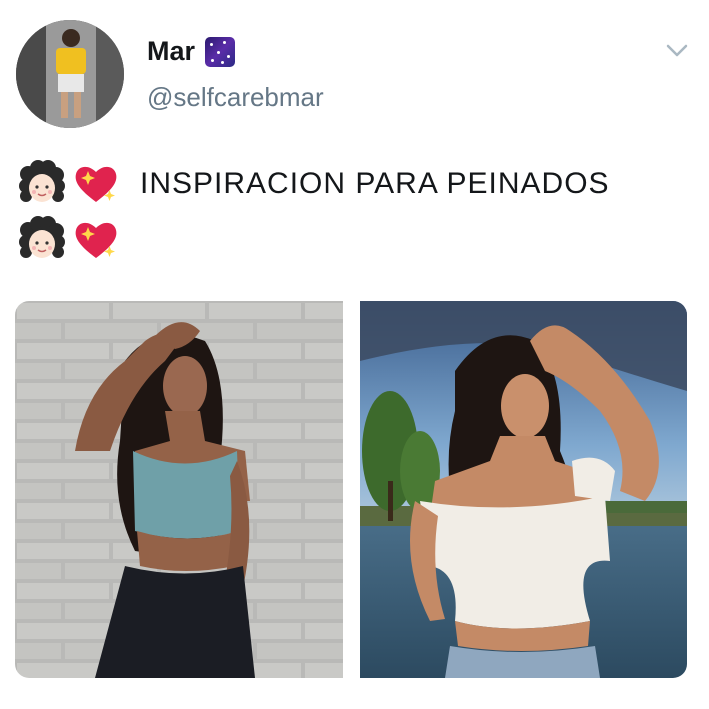 This screenshot has height=709, width=709. Describe the element at coordinates (375, 183) in the screenshot. I see `tweet-text: INSPIRACION PARA PEINADOS` at that location.